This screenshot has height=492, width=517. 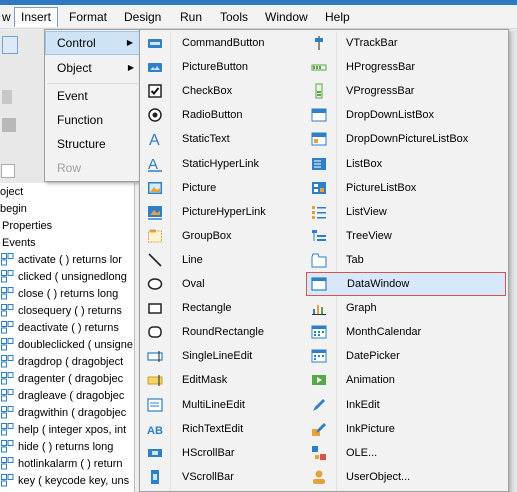 I want to click on menu-item-vscrollbar: VScrollBar, so click(x=222, y=477).